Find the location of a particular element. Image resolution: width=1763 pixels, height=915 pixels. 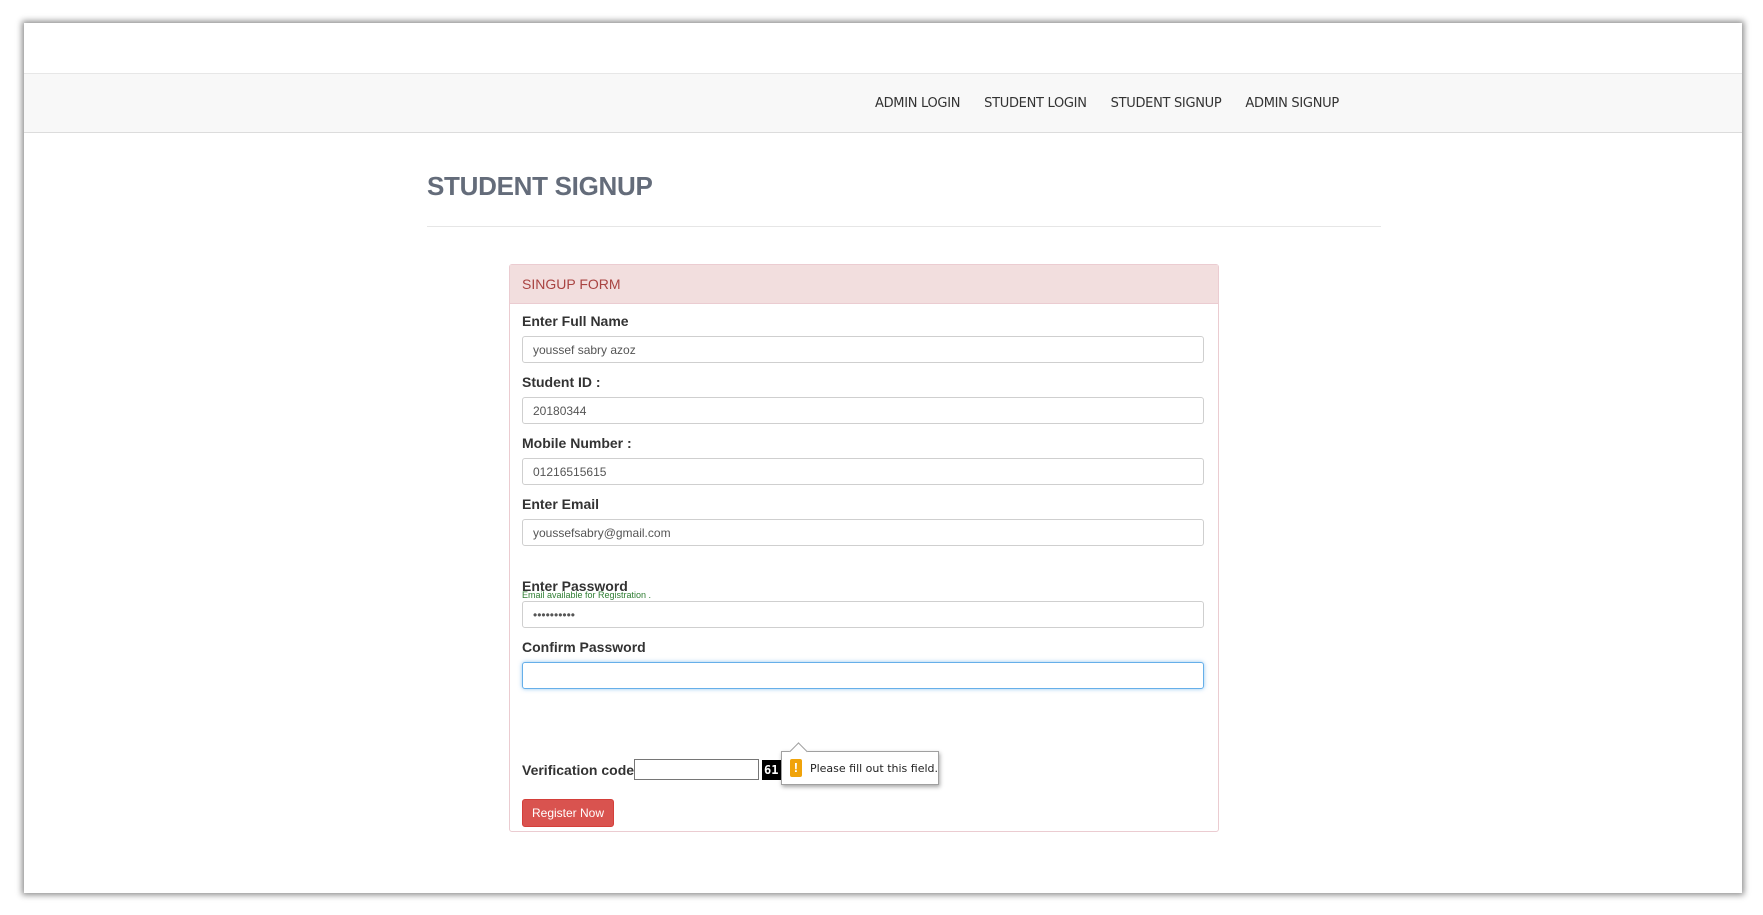

validation-tooltip: ! Please fill out this field. is located at coordinates (860, 763).